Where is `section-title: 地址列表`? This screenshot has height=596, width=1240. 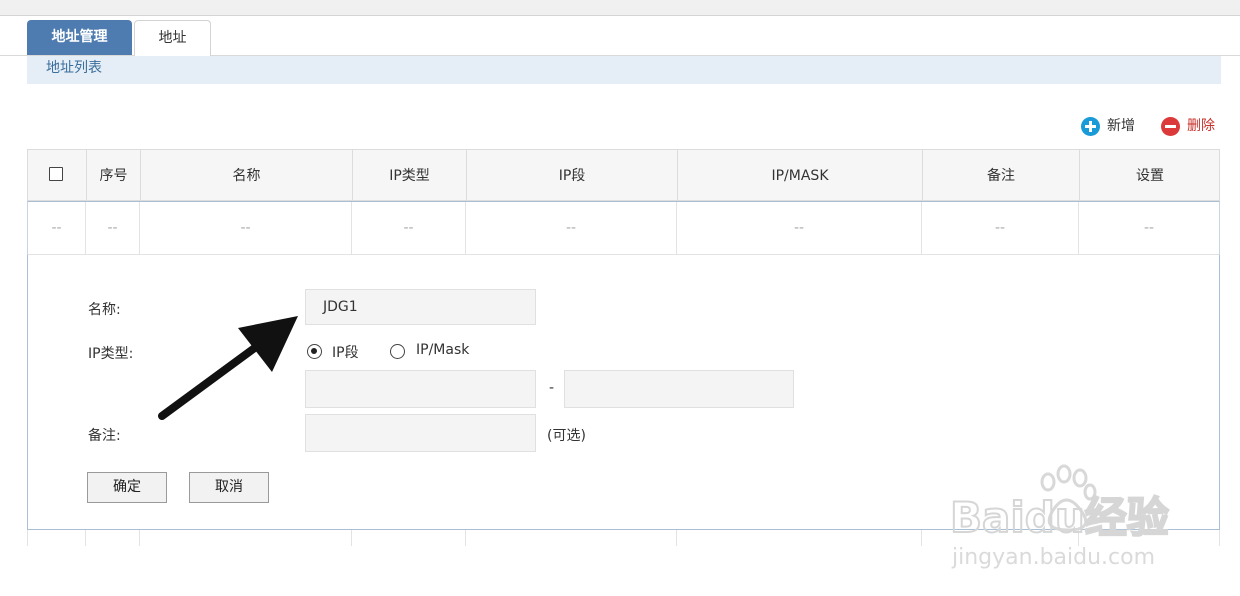
section-title: 地址列表 is located at coordinates (74, 68).